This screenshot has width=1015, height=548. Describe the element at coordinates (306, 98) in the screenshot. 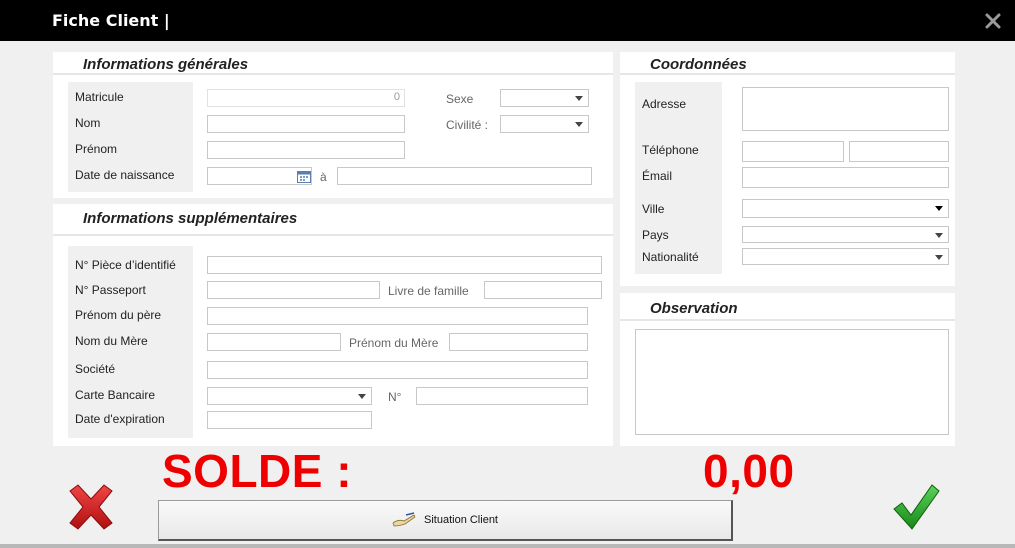

I see `matricule-field: 0` at that location.